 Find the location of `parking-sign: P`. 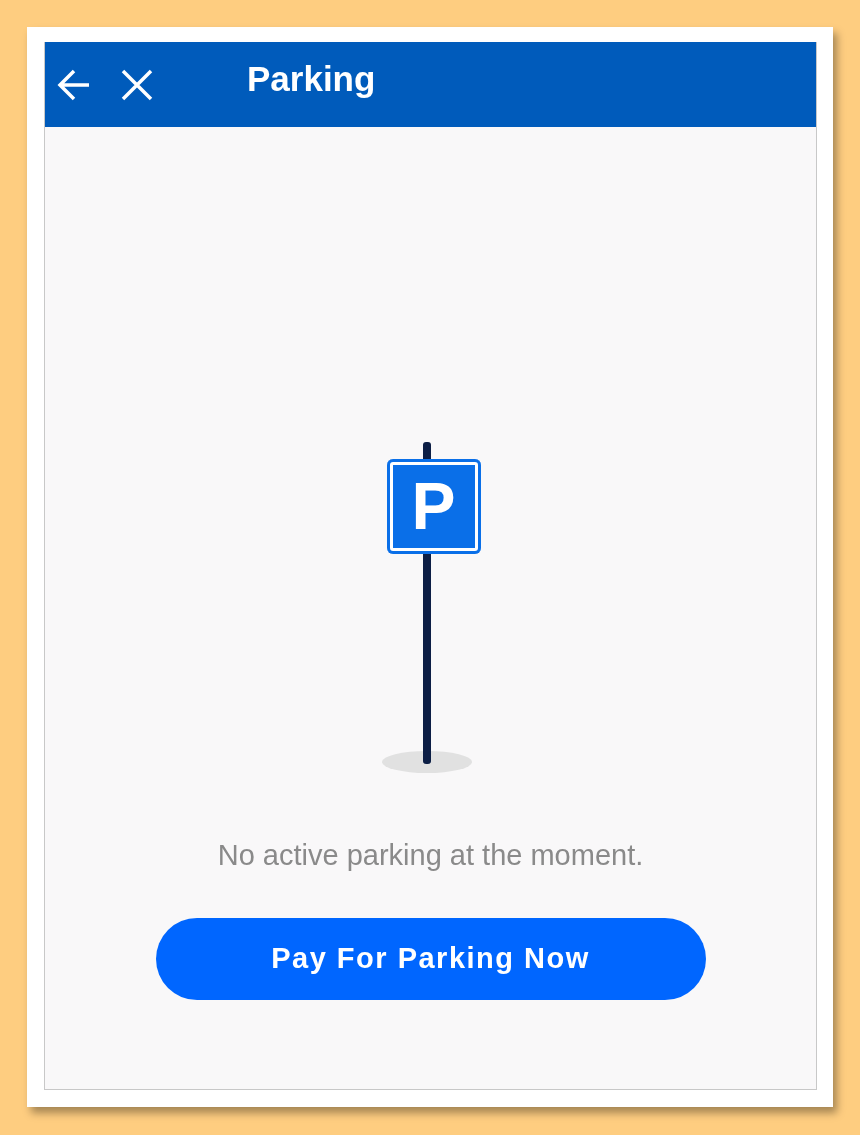

parking-sign: P is located at coordinates (433, 506).